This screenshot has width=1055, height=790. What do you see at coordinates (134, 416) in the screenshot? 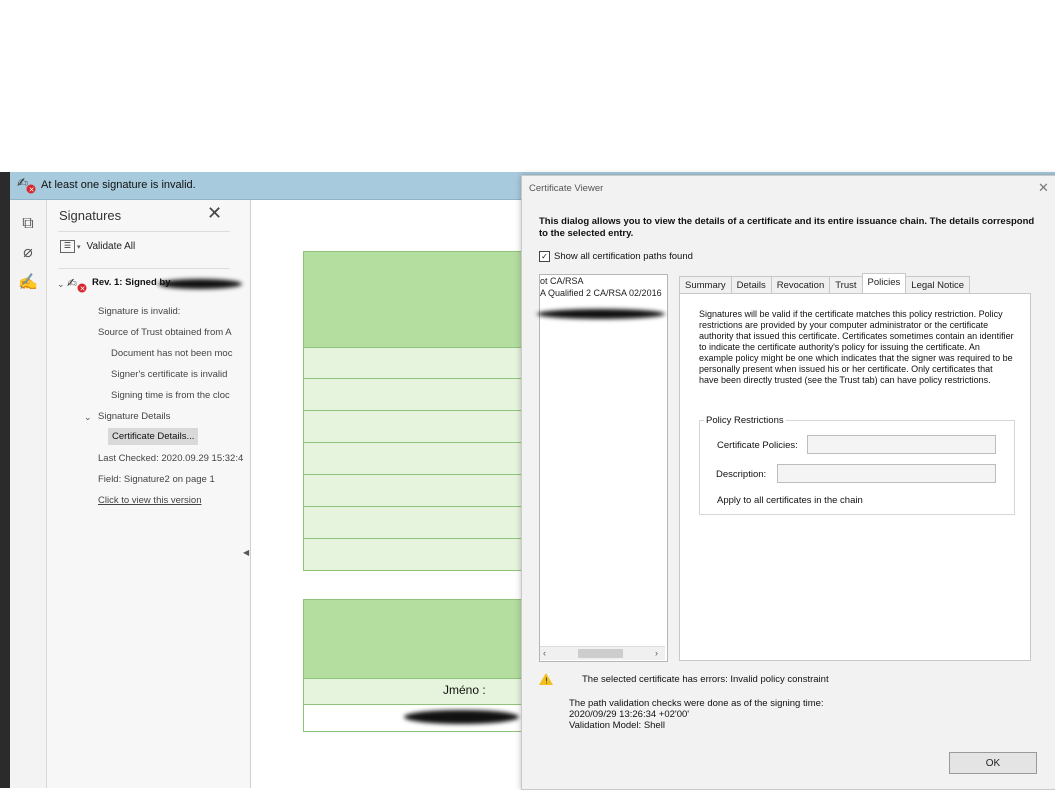
I see `signature-details: Signature Details` at bounding box center [134, 416].